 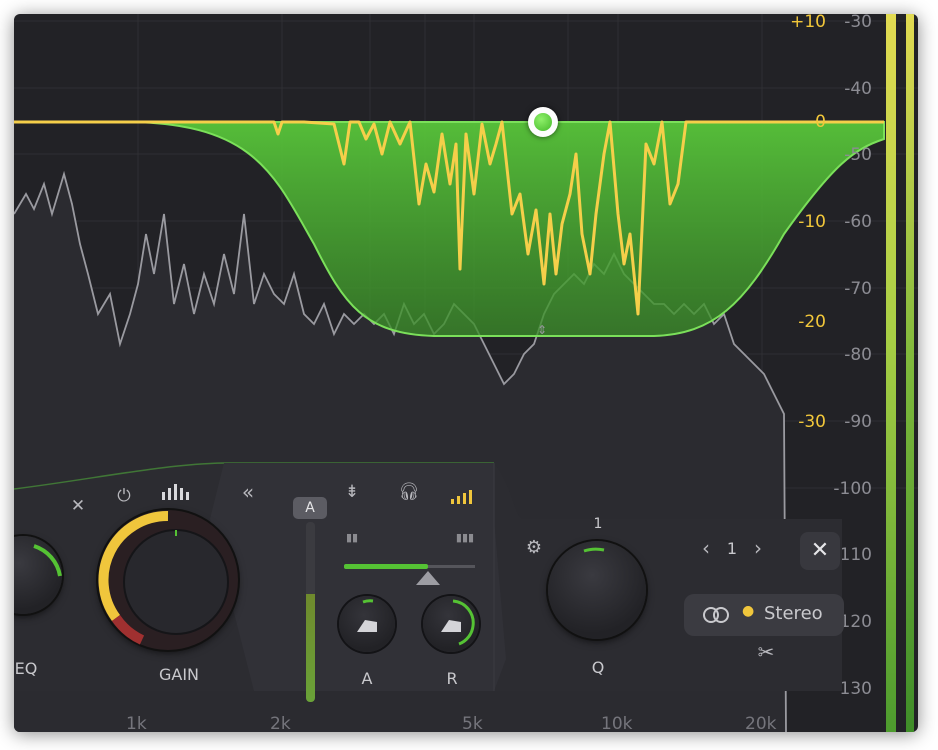 I want to click on slider-max-icon: ▮▮▮, so click(x=465, y=537).